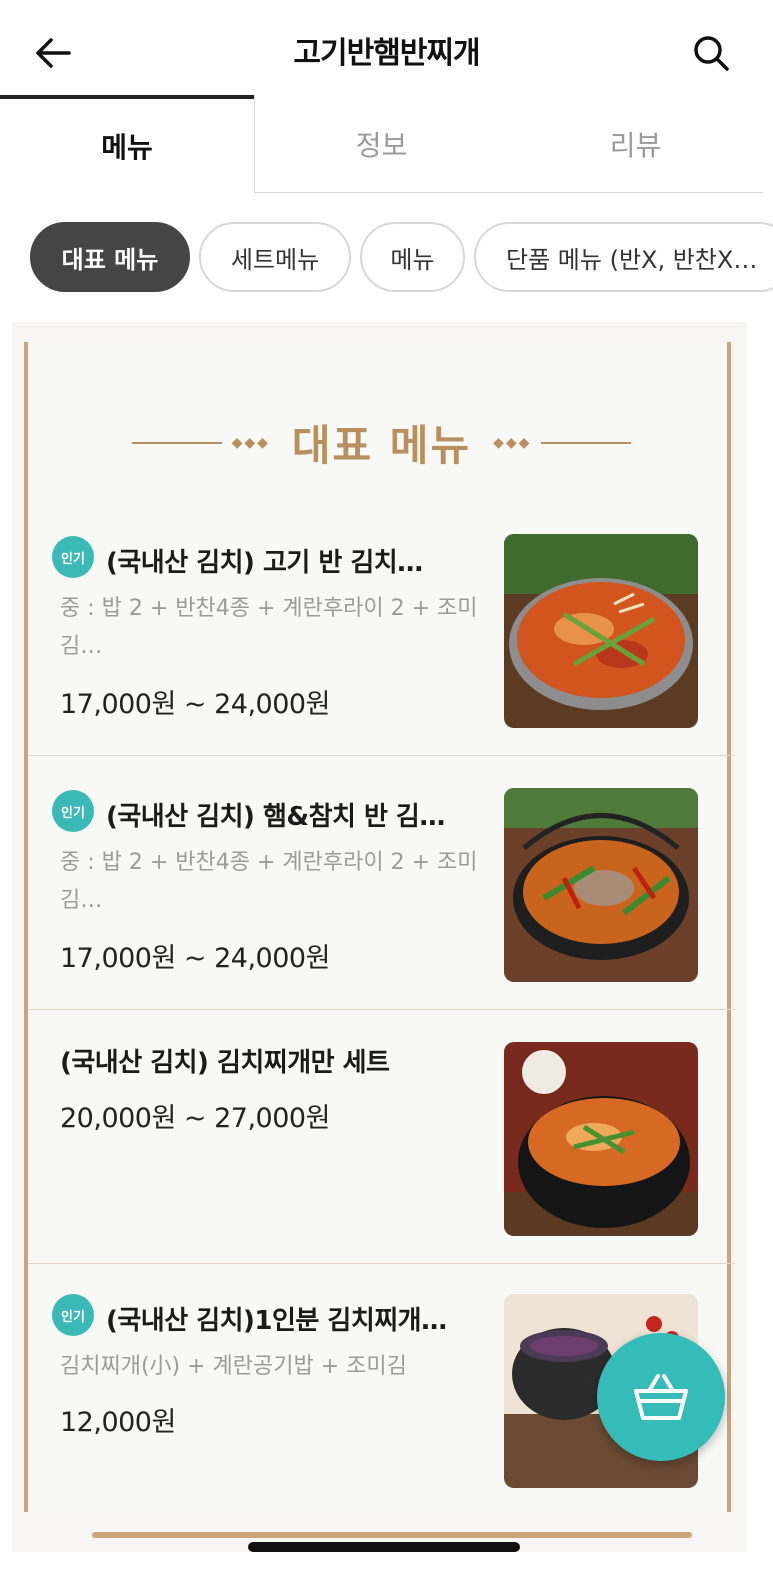 The image size is (773, 1590). I want to click on top-bar: 고기반햄반찌개, so click(386, 50).